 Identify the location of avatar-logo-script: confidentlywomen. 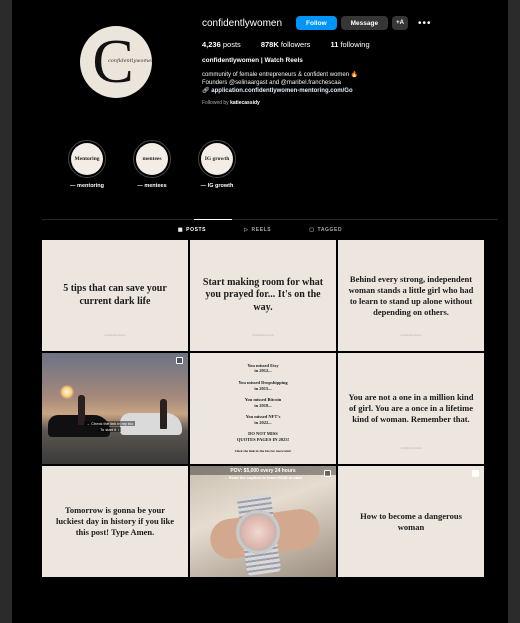
(130, 61).